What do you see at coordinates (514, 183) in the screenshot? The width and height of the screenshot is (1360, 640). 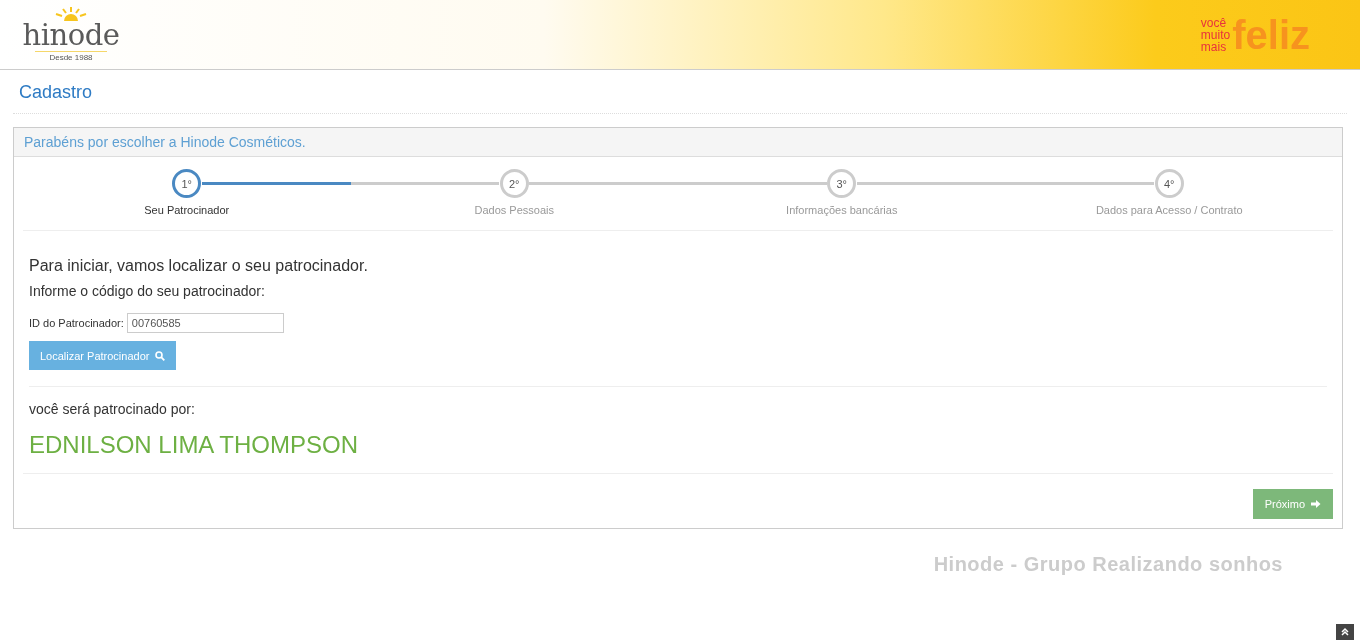 I see `step-circle: 2°` at bounding box center [514, 183].